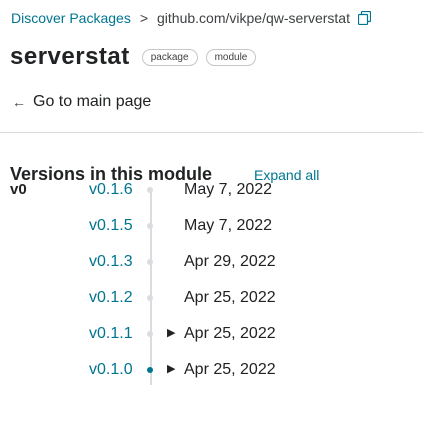 The height and width of the screenshot is (443, 423). I want to click on breadcrumb-discover-packages-link: Discover Packages, so click(71, 18).